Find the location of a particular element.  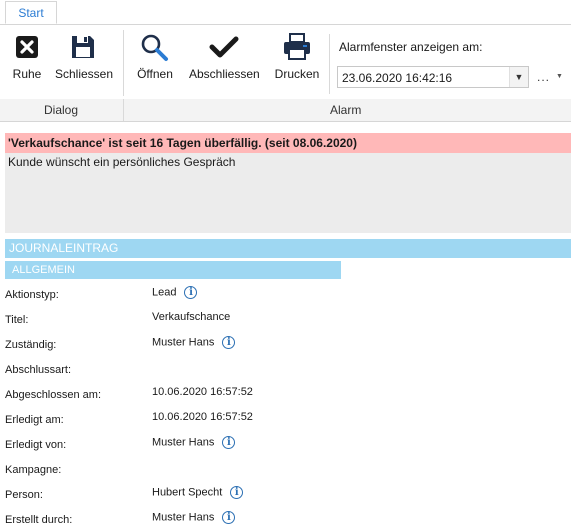

ruhe-label: Ruhe is located at coordinates (27, 74).